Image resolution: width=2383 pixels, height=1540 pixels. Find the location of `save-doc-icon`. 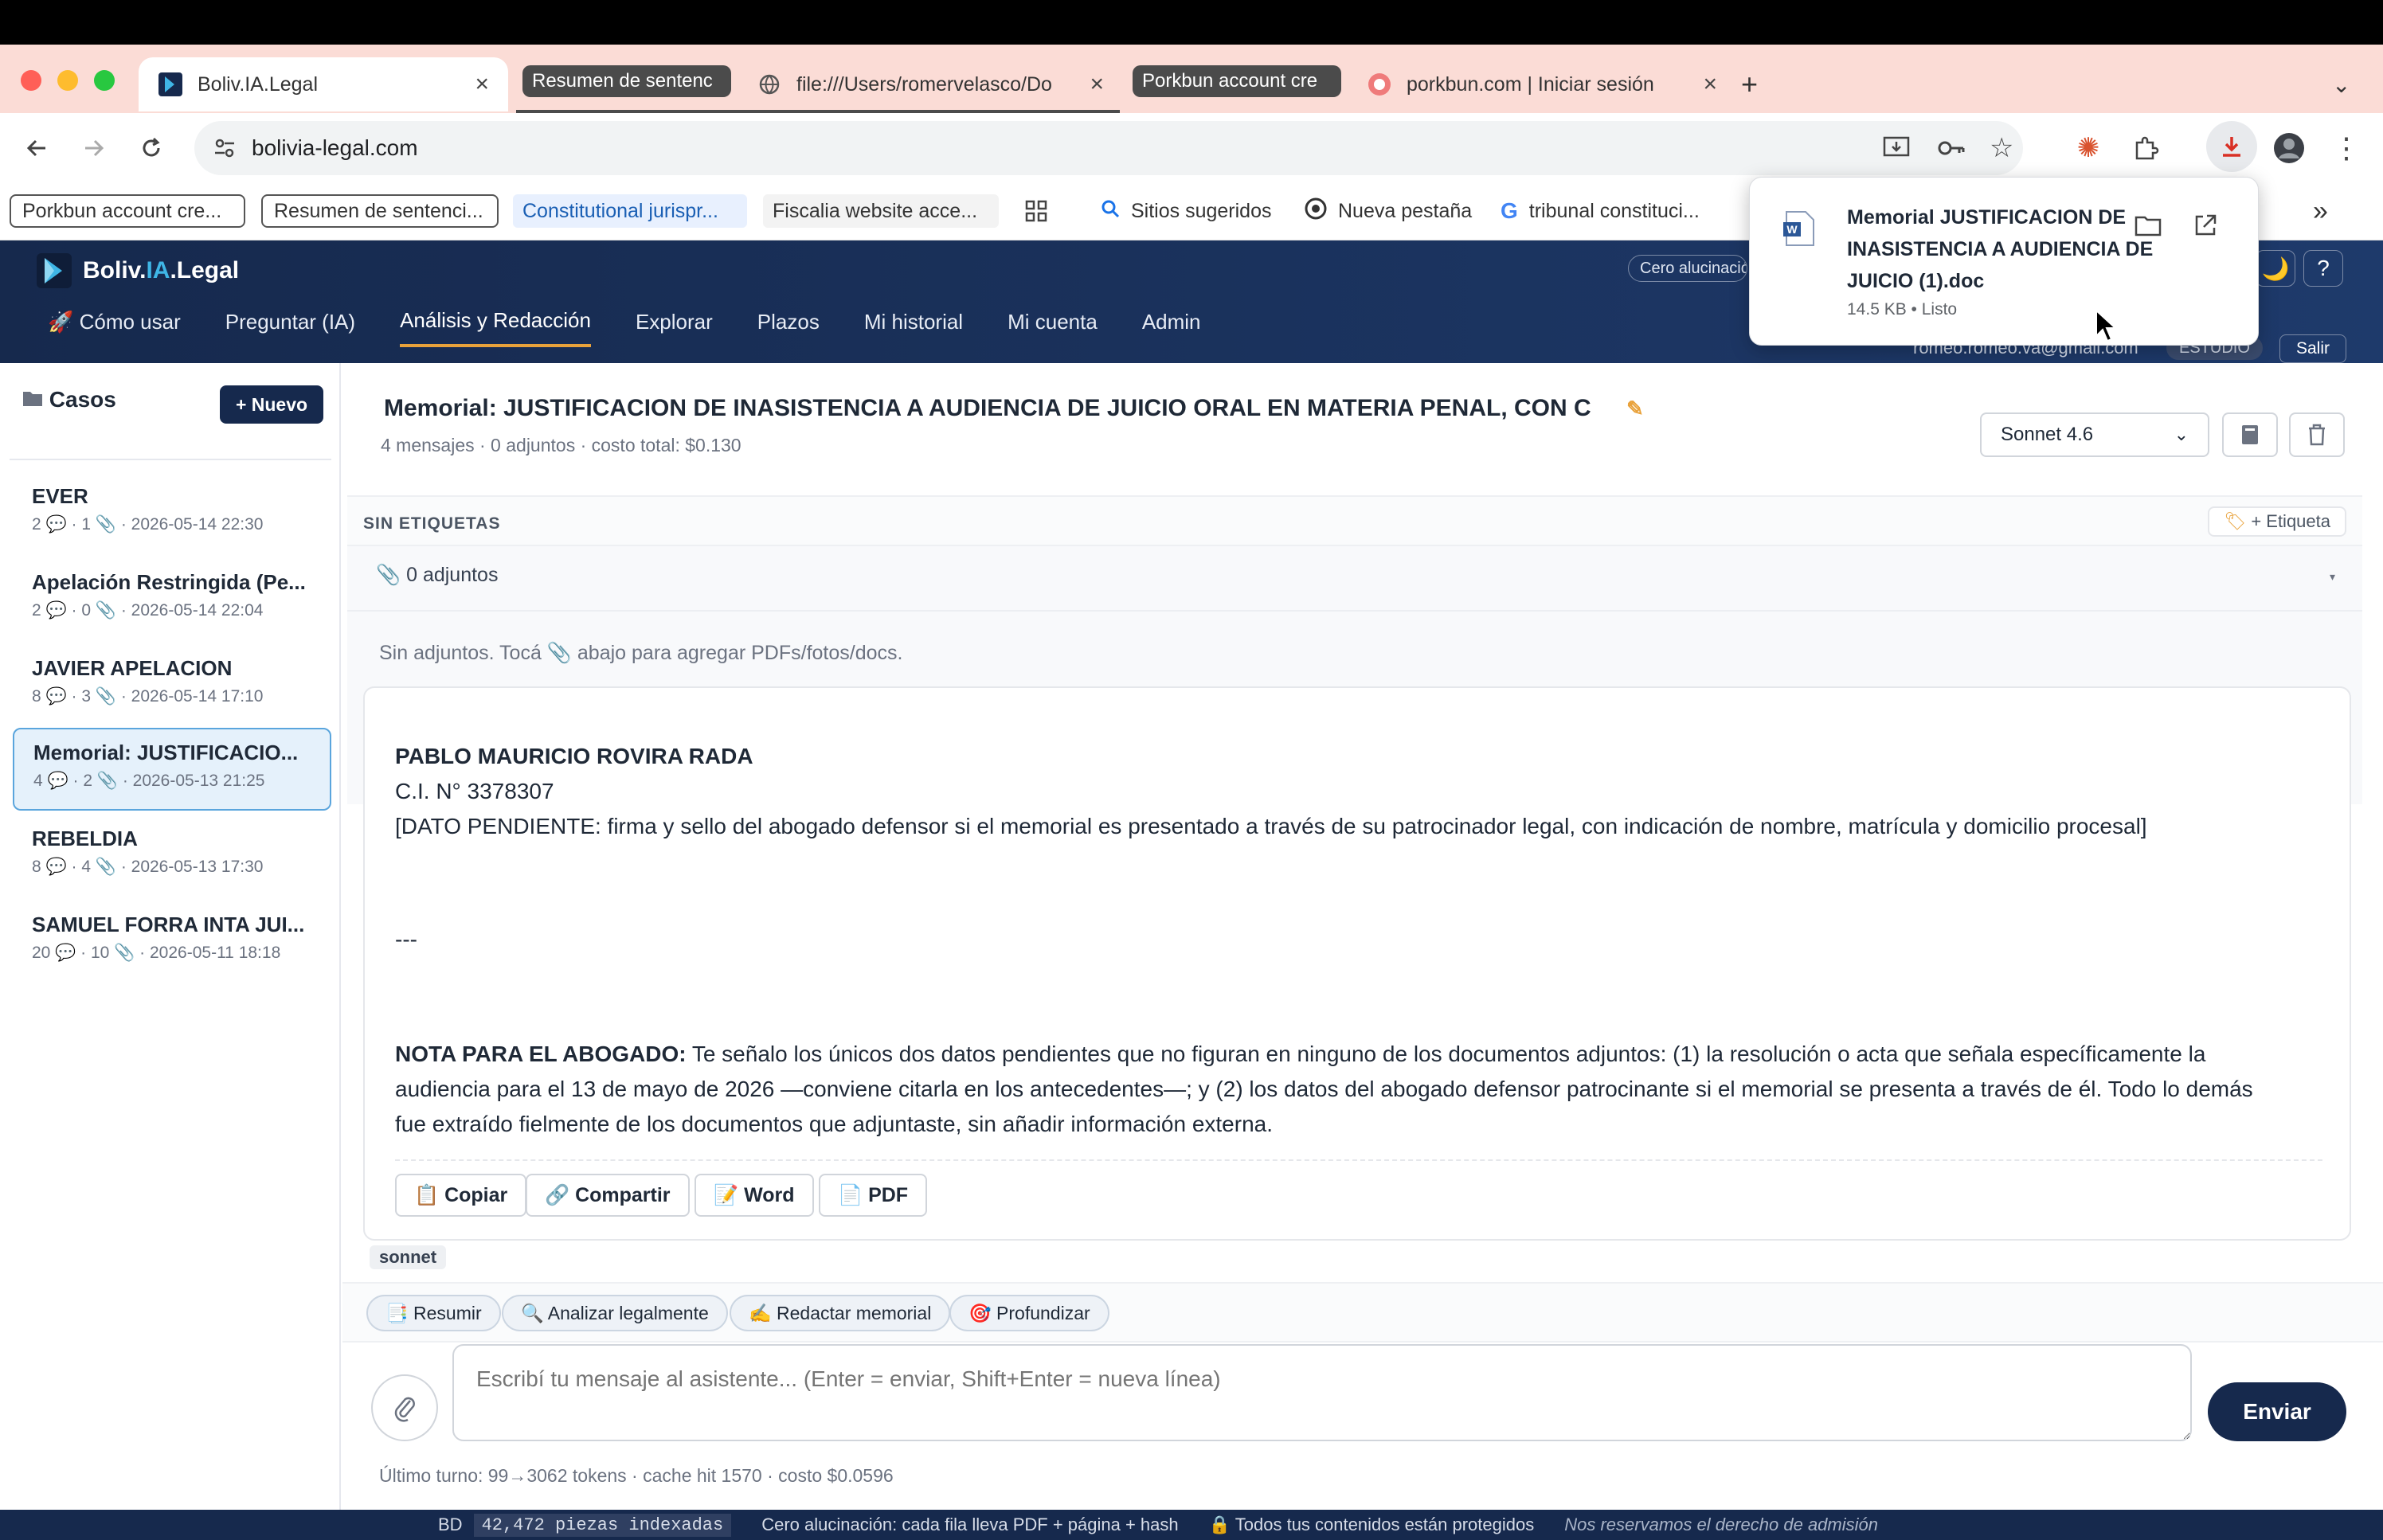

save-doc-icon is located at coordinates (2250, 434).